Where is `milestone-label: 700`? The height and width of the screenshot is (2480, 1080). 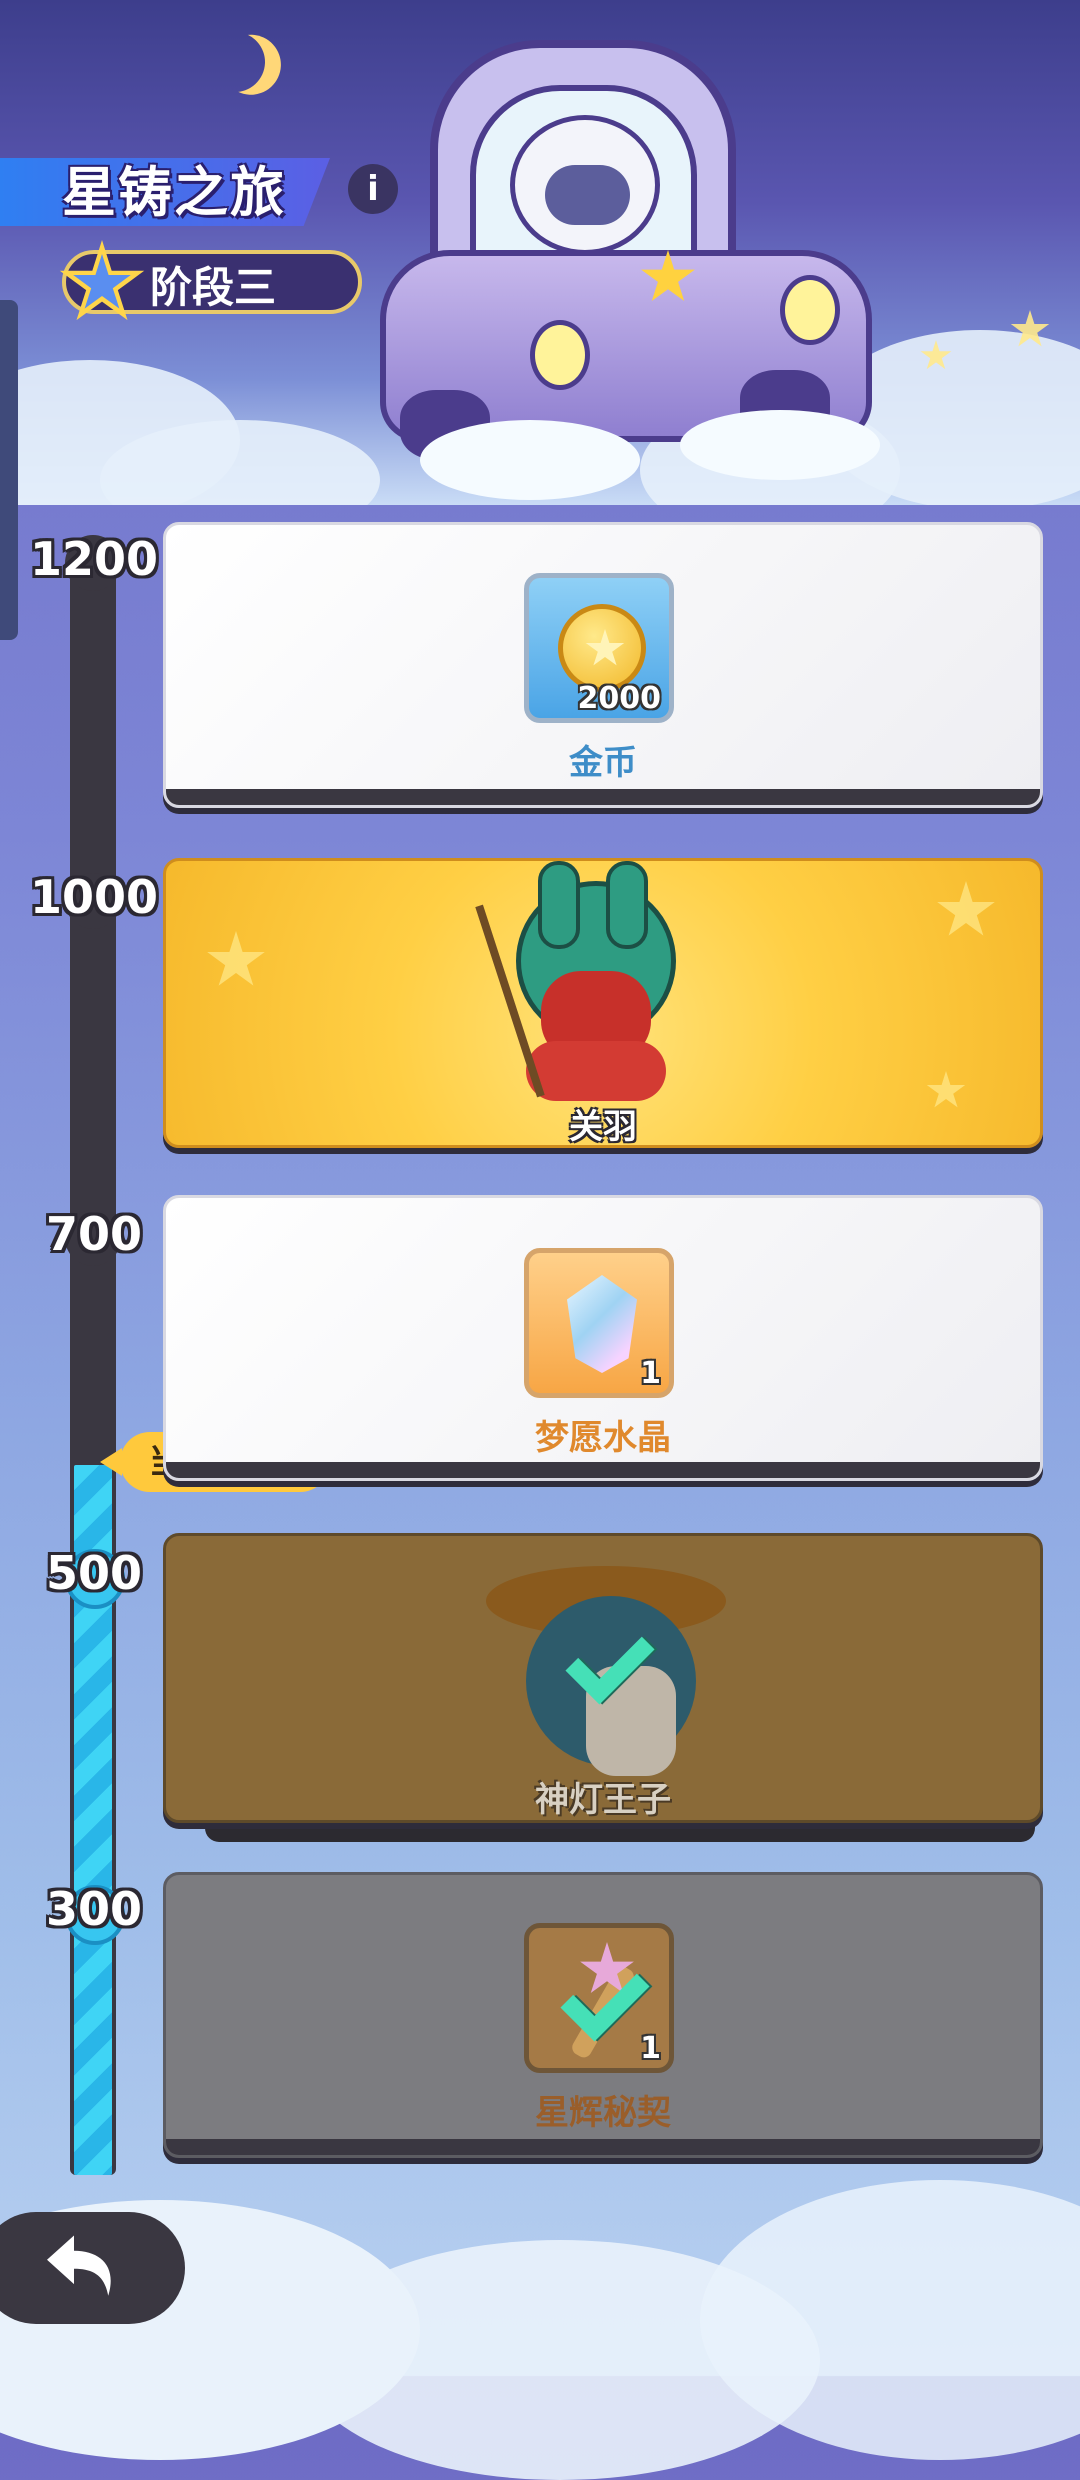
milestone-label: 700 is located at coordinates (94, 1234).